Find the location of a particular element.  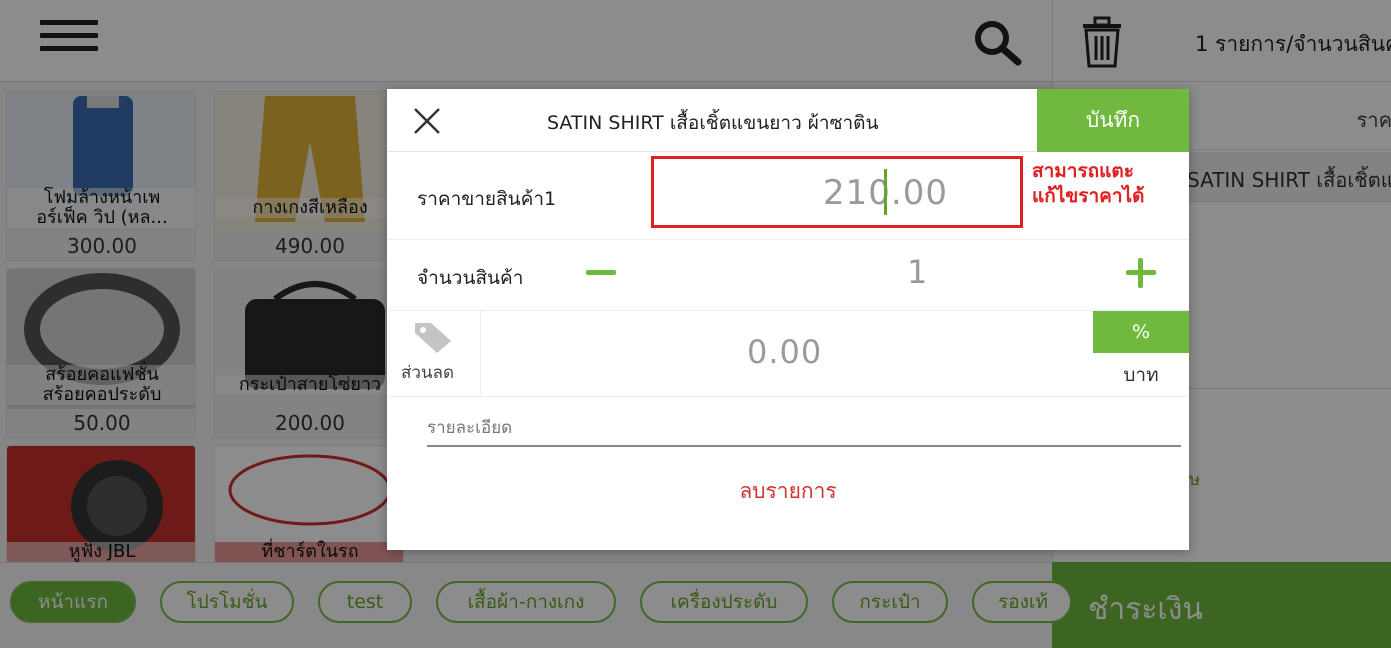

discount-label: ส่วนลด is located at coordinates (428, 373).